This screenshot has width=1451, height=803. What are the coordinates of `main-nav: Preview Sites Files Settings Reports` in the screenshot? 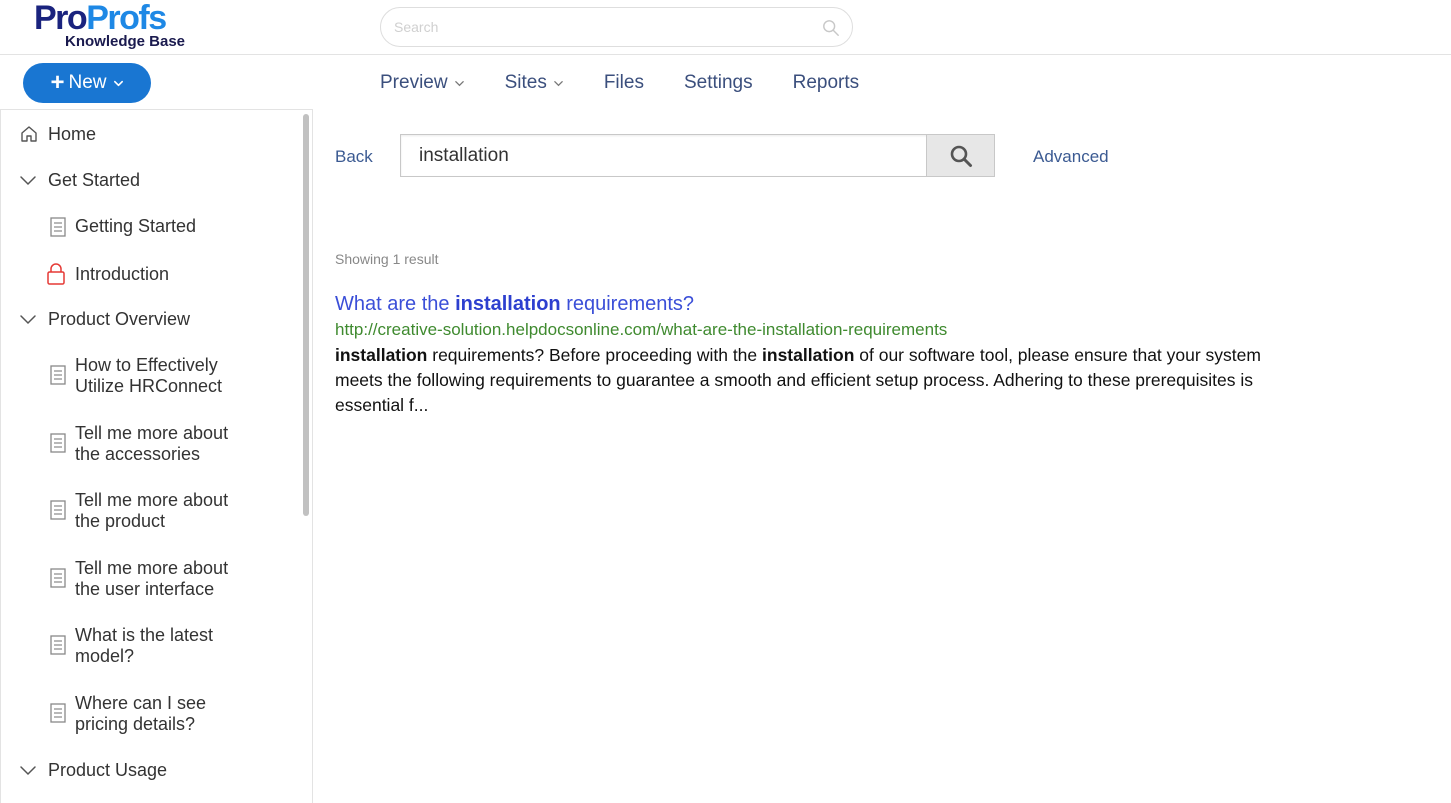 It's located at (639, 83).